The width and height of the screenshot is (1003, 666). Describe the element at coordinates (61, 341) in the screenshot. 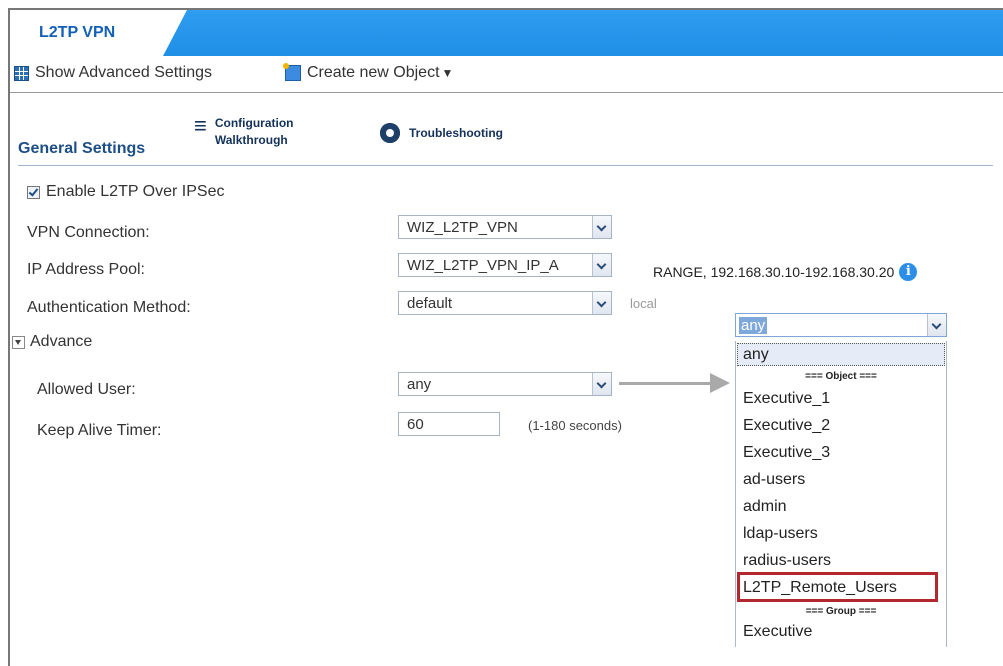

I see `advance-label: Advance` at that location.